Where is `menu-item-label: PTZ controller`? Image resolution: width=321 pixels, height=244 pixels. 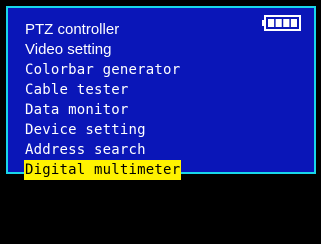 menu-item-label: PTZ controller is located at coordinates (72, 29).